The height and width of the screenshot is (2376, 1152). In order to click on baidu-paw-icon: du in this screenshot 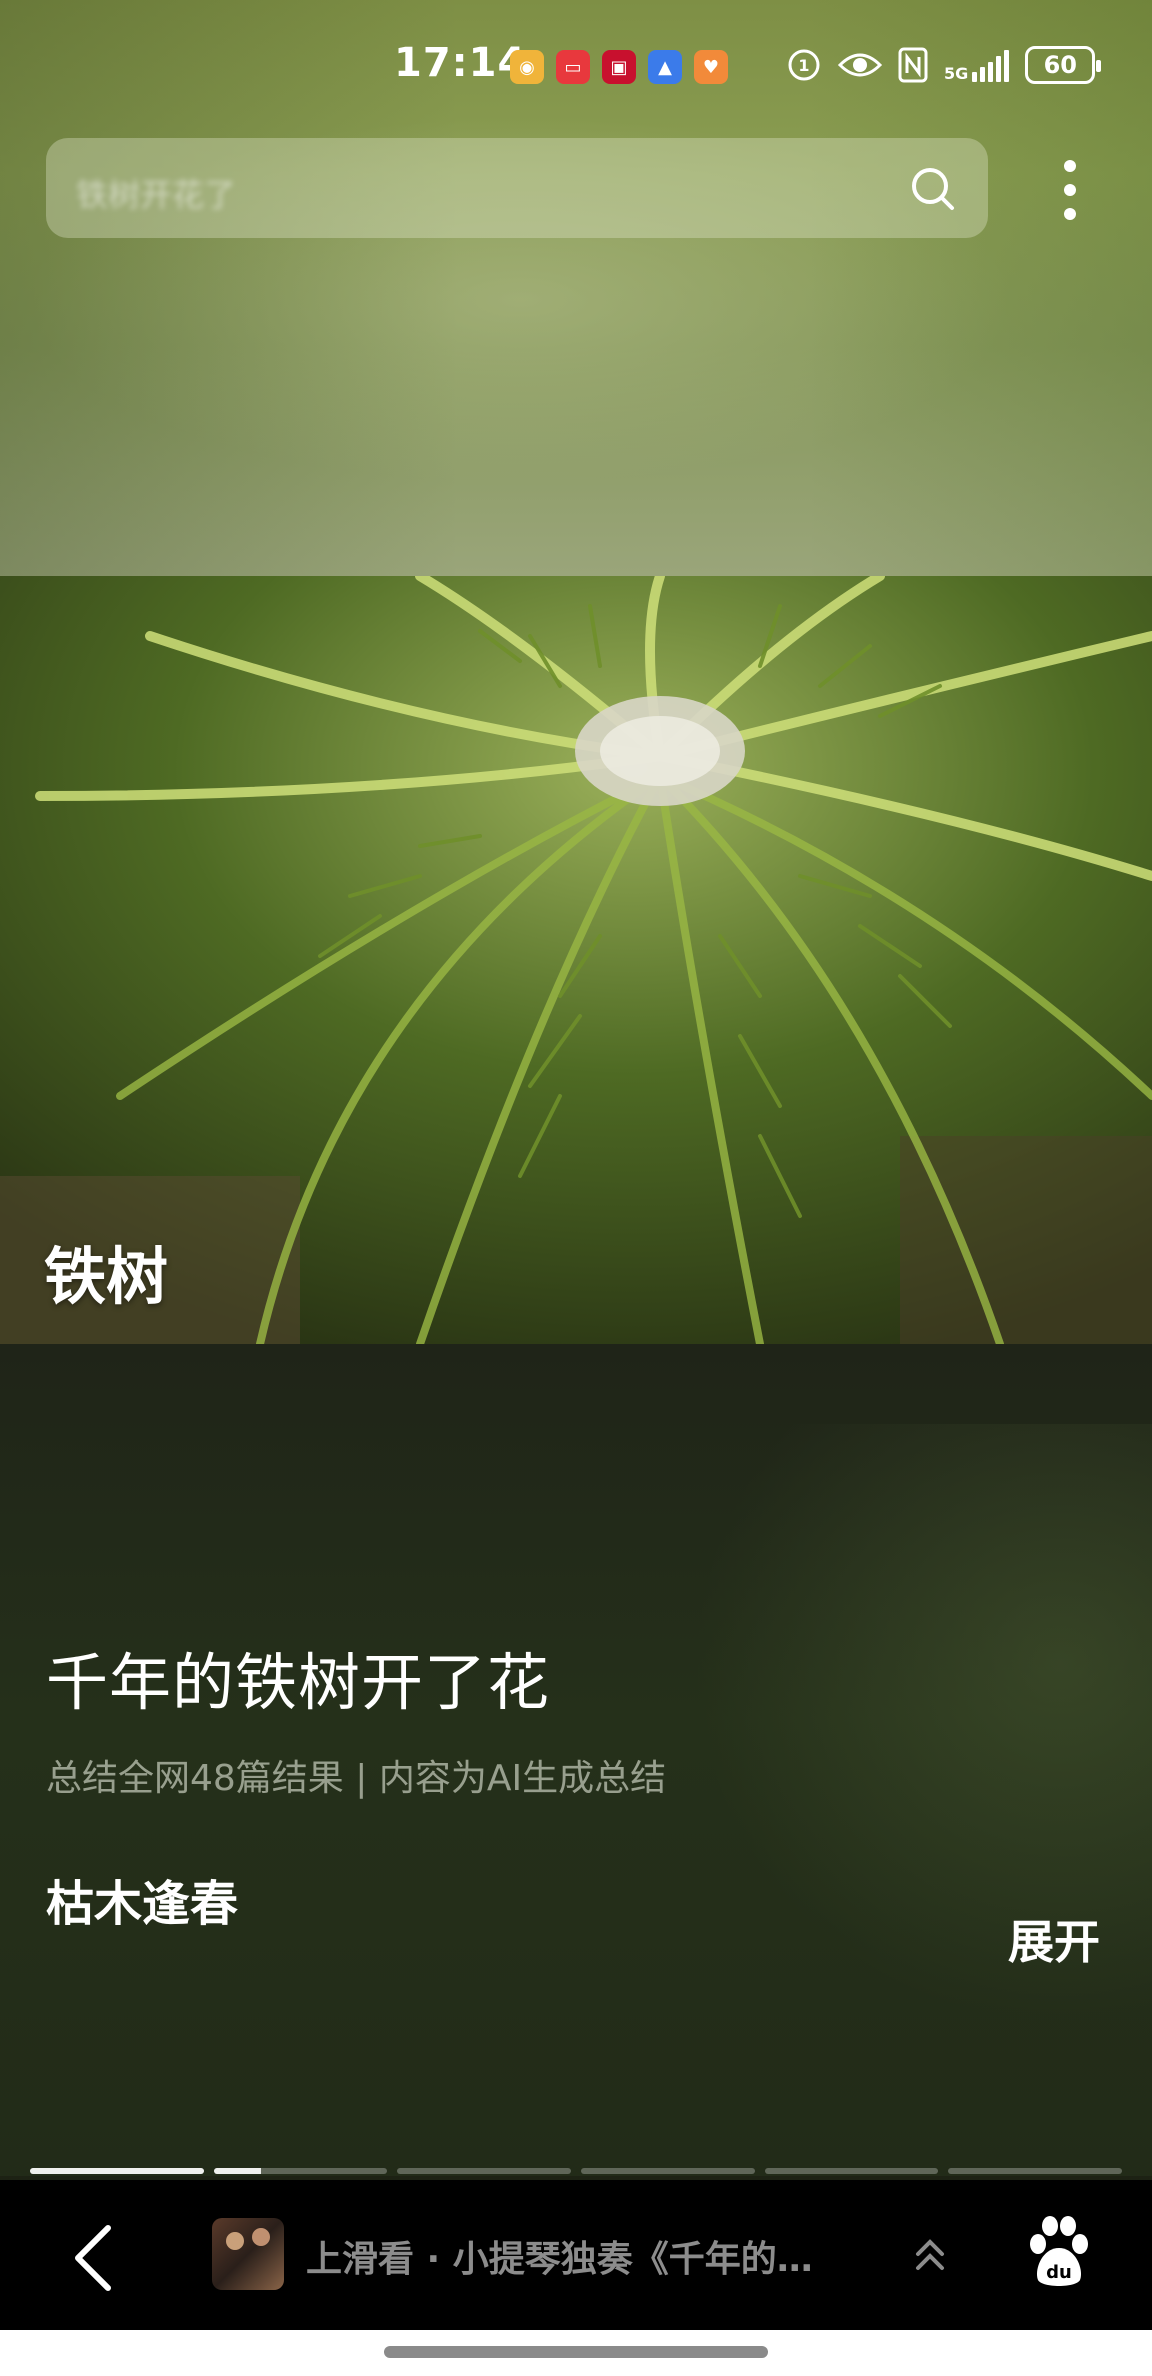, I will do `click(1059, 2252)`.